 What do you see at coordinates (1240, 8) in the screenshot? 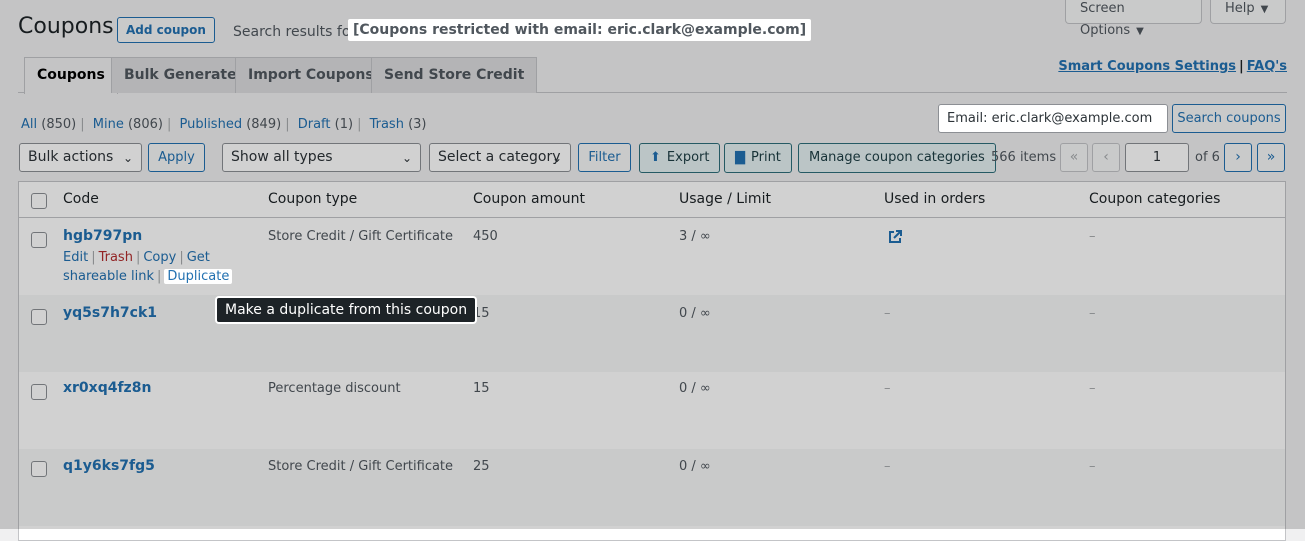
I see `help-label: Help` at bounding box center [1240, 8].